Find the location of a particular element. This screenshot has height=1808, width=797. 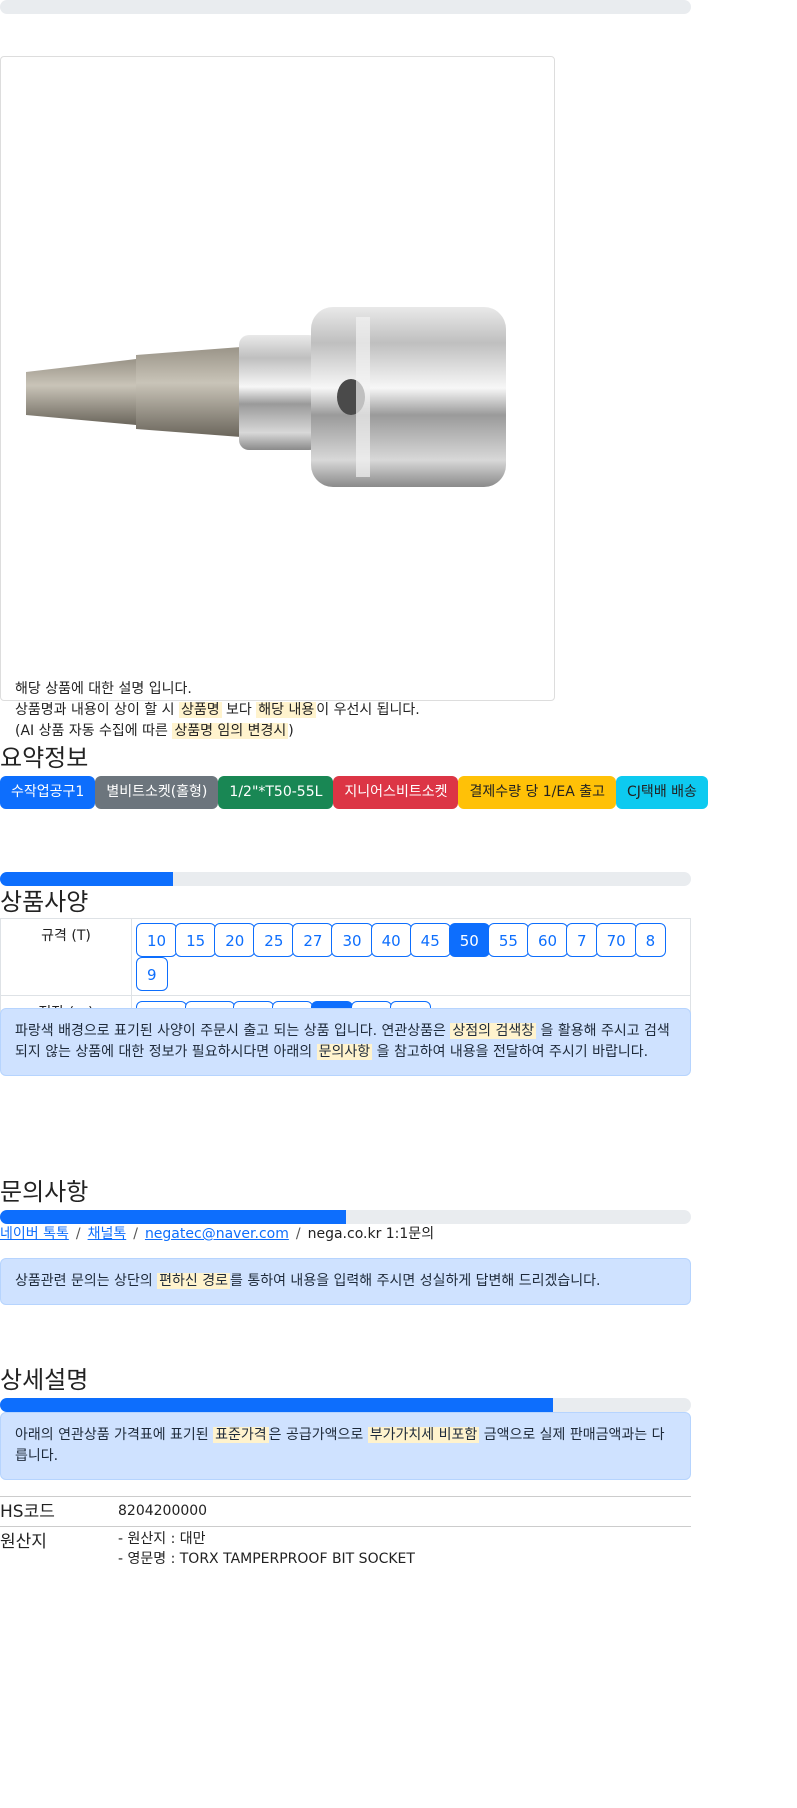

origin-line: - 영문명 : TORX TAMPERPROOF BIT SOCKET is located at coordinates (266, 1559).